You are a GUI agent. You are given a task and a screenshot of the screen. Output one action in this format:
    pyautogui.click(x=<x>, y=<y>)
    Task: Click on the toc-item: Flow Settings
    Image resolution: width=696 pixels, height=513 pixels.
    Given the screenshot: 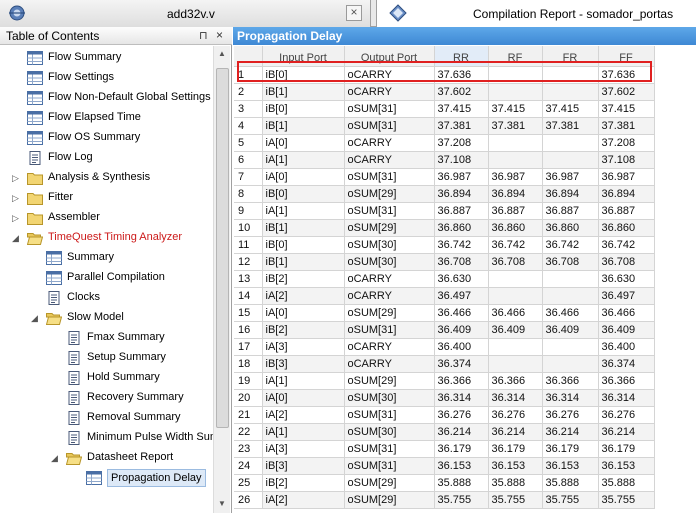 What is the action you would take?
    pyautogui.click(x=106, y=78)
    